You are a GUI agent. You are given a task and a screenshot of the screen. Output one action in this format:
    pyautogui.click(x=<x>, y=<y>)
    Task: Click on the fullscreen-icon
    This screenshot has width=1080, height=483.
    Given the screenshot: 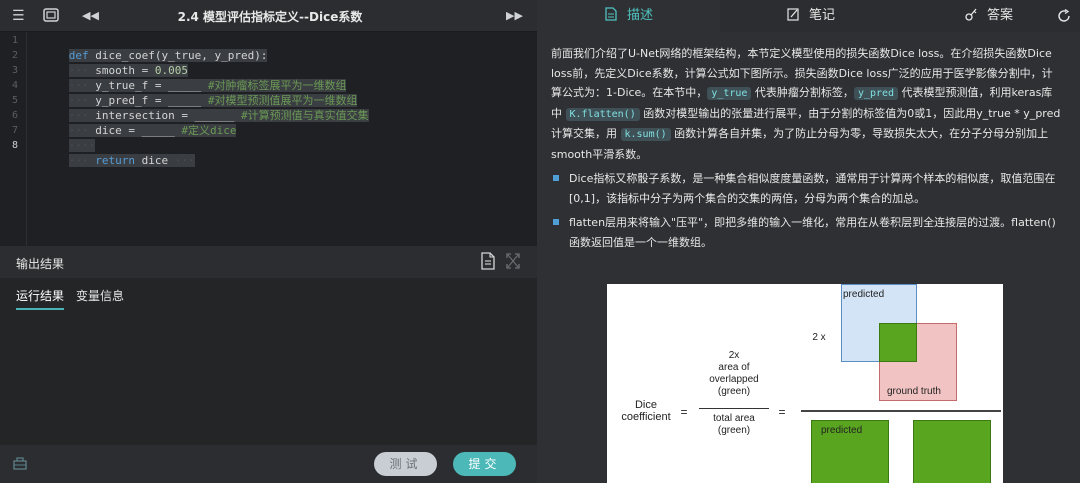 What is the action you would take?
    pyautogui.click(x=513, y=261)
    